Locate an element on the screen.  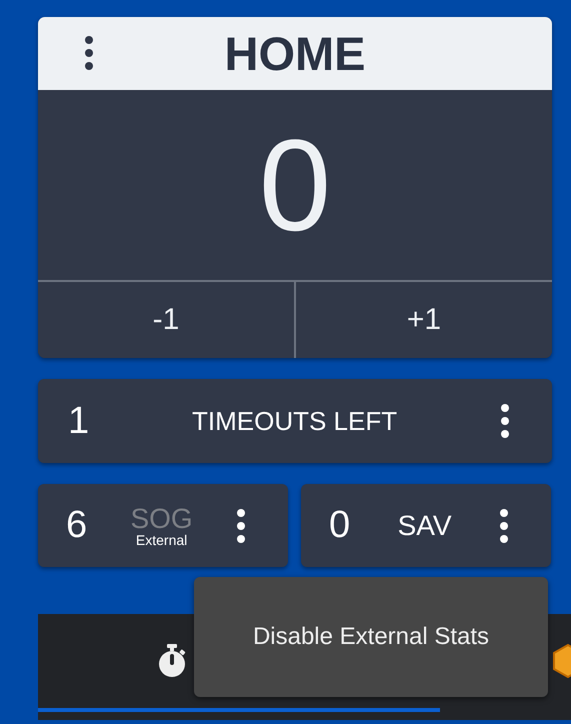
stat-label: SOG is located at coordinates (161, 518).